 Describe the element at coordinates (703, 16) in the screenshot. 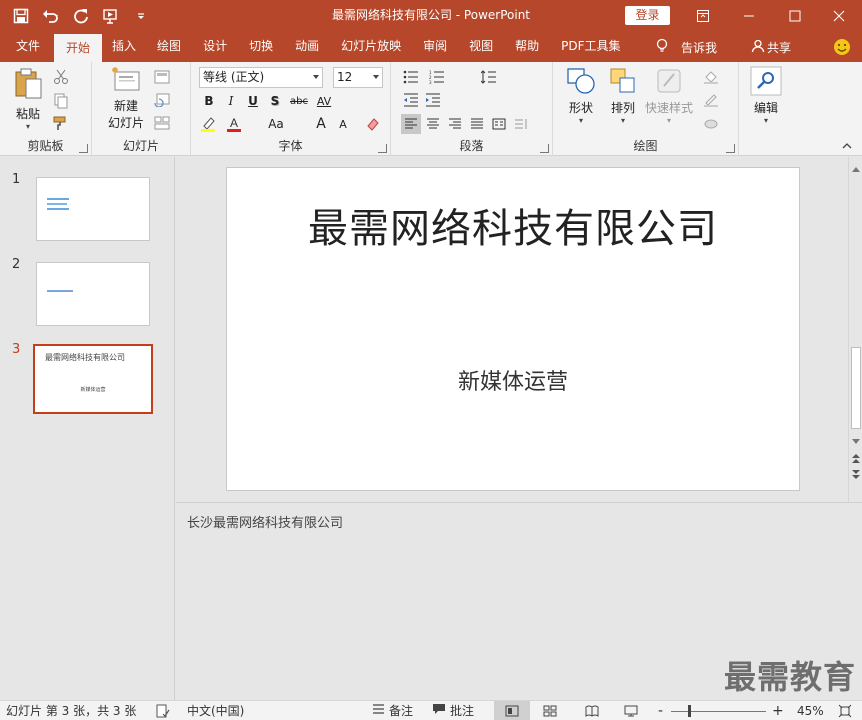

I see `ribbon-display-options-icon` at that location.